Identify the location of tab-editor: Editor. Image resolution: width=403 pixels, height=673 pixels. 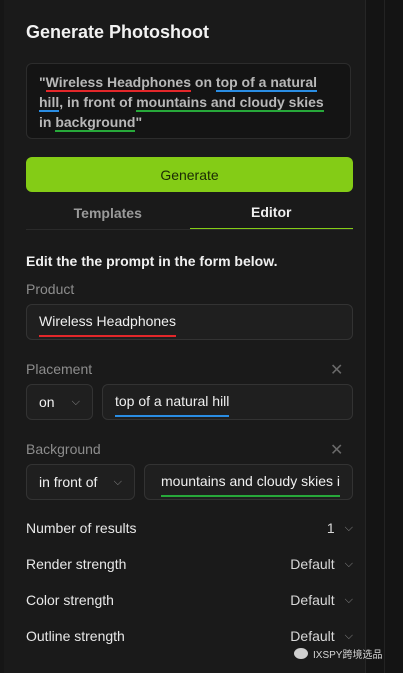
(271, 213).